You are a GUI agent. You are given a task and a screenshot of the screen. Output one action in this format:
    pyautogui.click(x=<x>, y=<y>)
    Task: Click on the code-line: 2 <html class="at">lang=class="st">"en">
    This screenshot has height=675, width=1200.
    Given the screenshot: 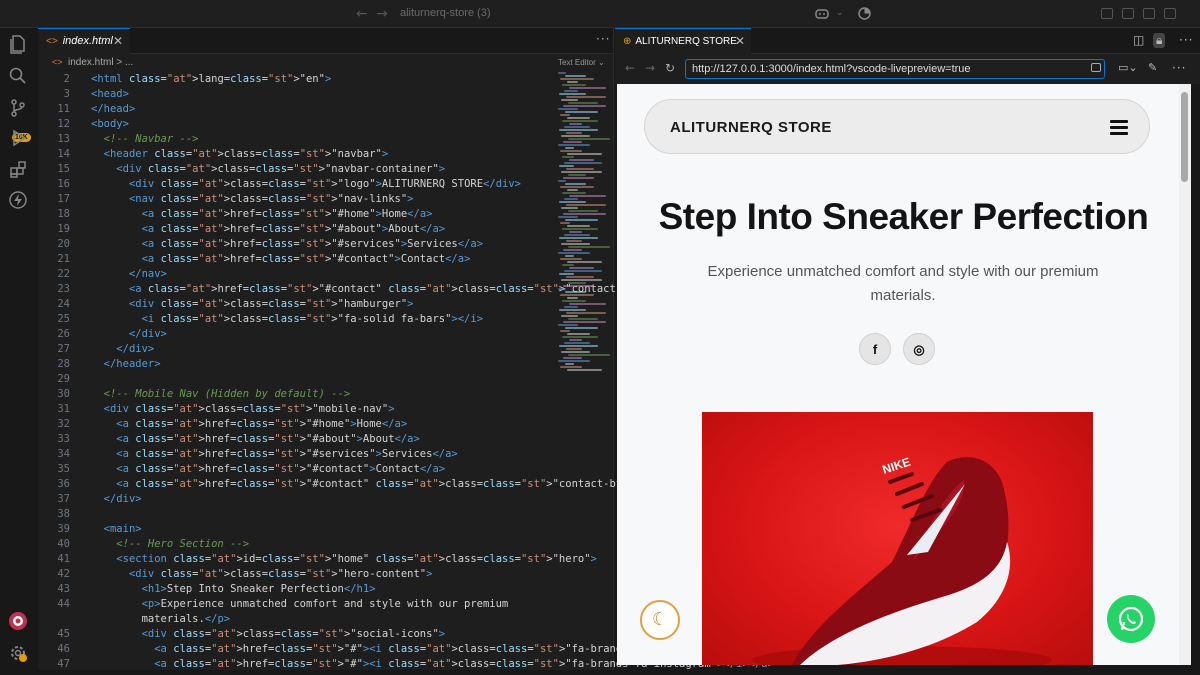 What is the action you would take?
    pyautogui.click(x=296, y=79)
    